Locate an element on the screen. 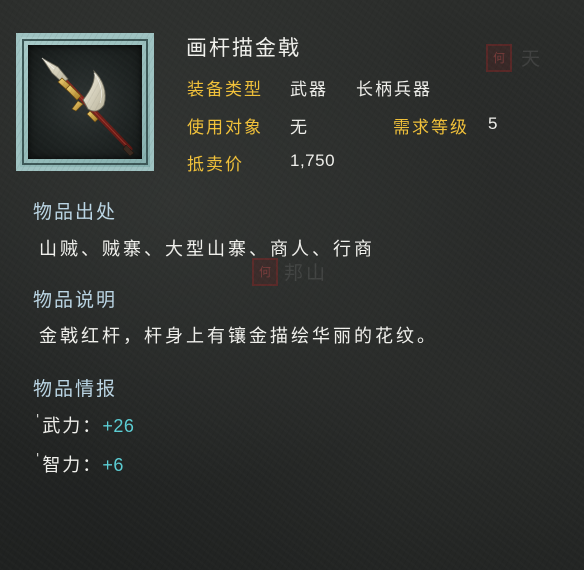  use-target-label: 使用对象 is located at coordinates (225, 128).